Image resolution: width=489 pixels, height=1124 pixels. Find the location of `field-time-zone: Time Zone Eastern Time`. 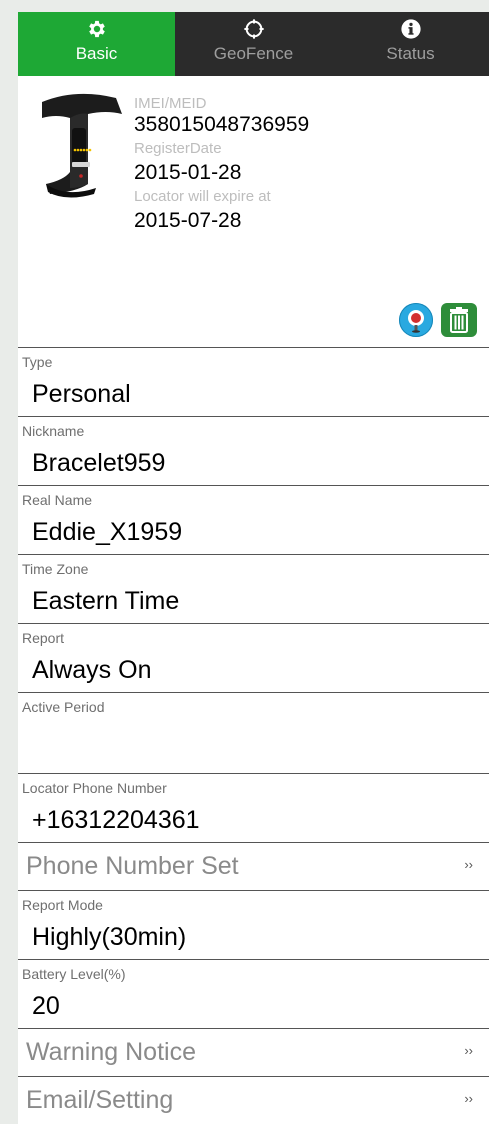

field-time-zone: Time Zone Eastern Time is located at coordinates (253, 589).